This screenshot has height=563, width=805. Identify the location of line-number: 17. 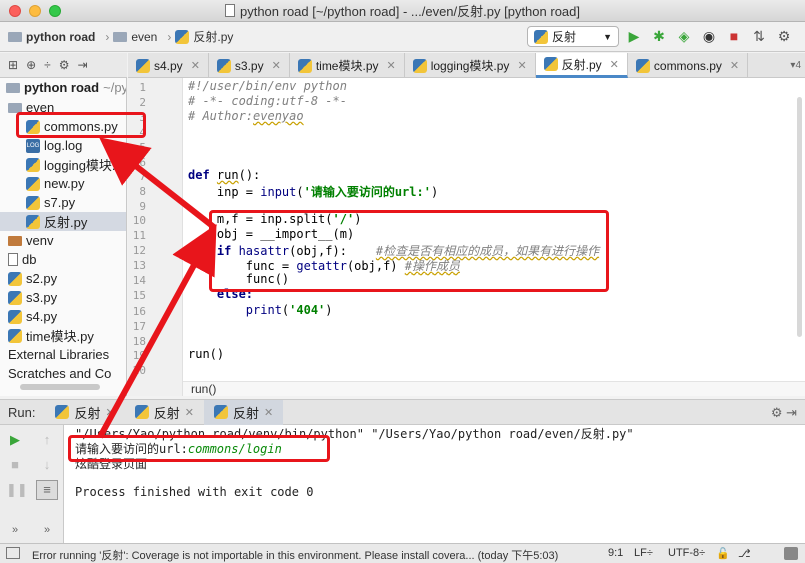
(139, 326).